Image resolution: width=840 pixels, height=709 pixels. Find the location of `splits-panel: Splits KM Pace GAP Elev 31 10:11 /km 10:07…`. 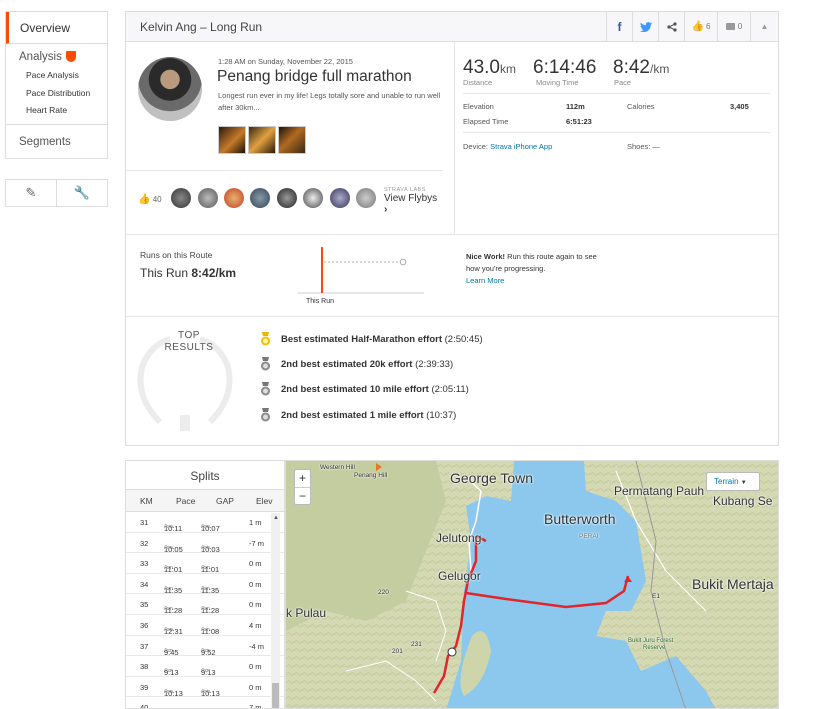

splits-panel: Splits KM Pace GAP Elev 31 10:11 /km 10:07… is located at coordinates (205, 584).